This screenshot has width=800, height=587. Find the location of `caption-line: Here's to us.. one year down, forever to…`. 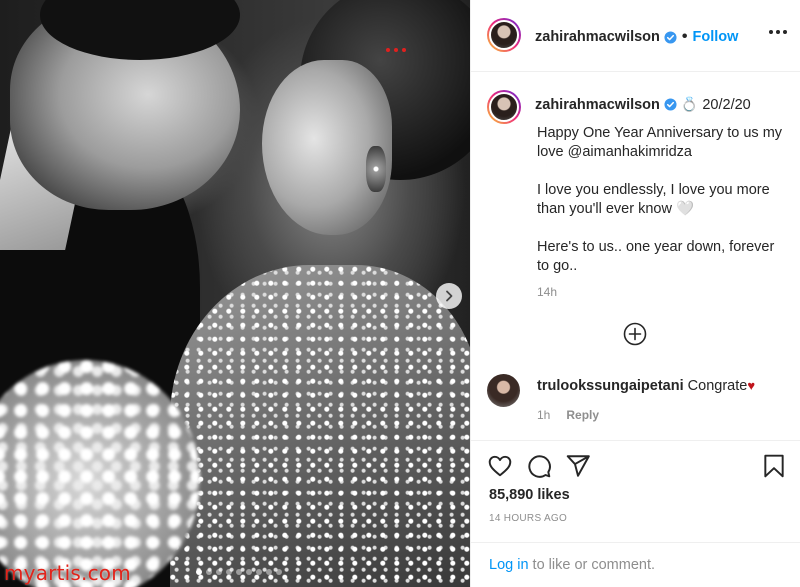

caption-line: Here's to us.. one year down, forever to… is located at coordinates (656, 256).